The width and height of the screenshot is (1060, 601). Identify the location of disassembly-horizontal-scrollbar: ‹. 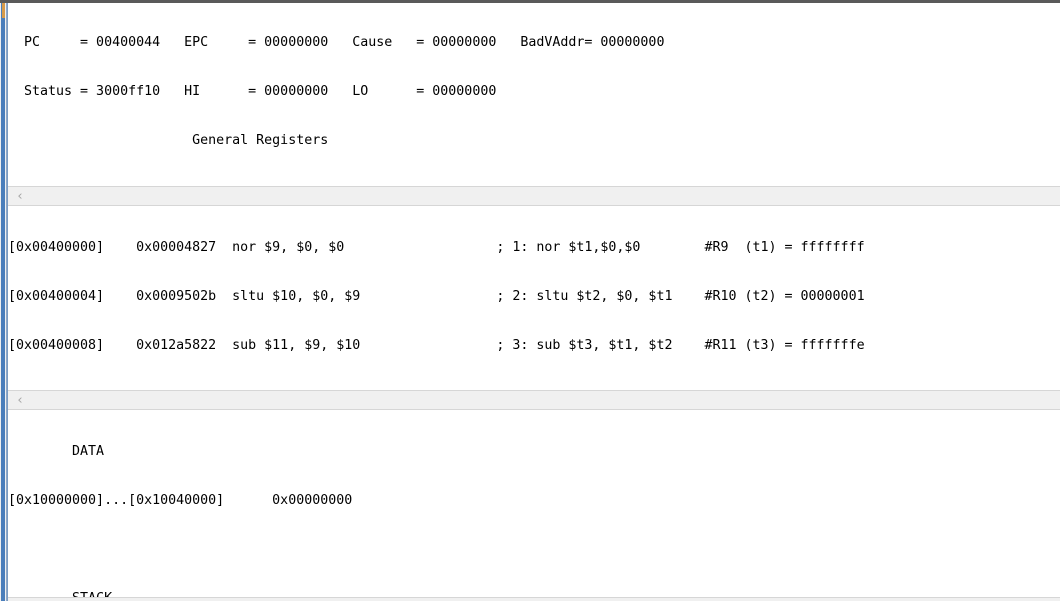
(534, 400).